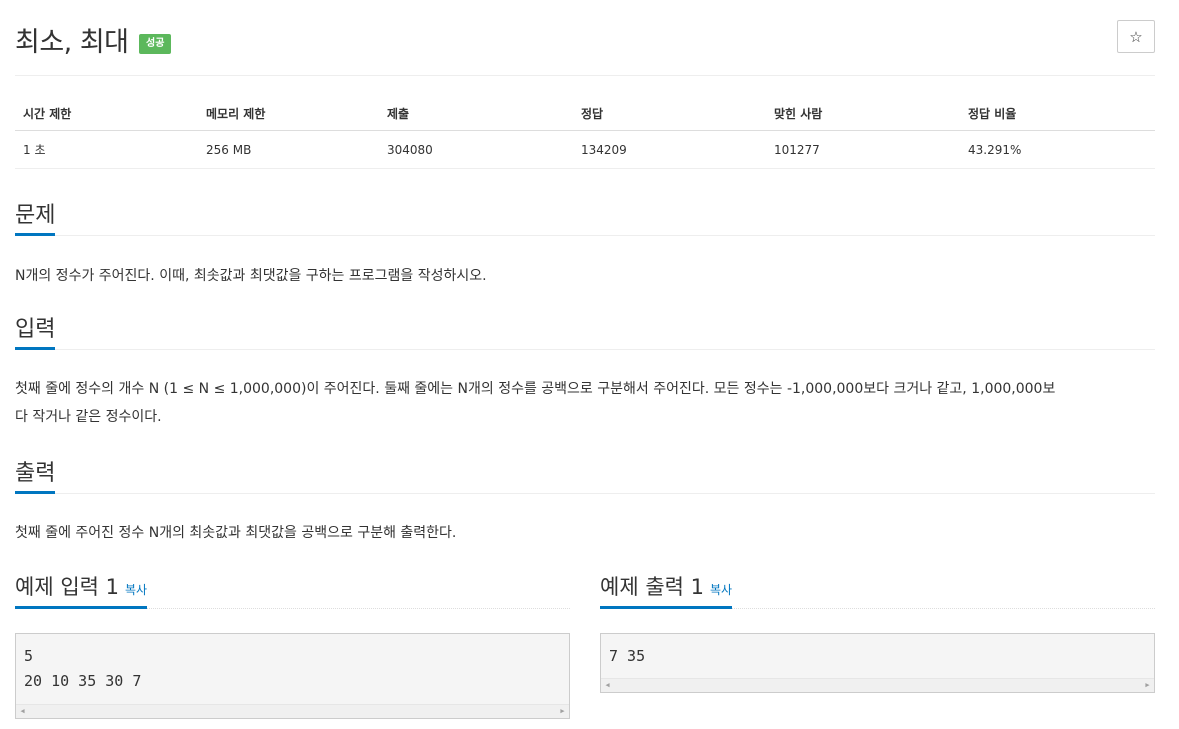 The image size is (1179, 729). Describe the element at coordinates (35, 216) in the screenshot. I see `problem-section-title: 문제` at that location.